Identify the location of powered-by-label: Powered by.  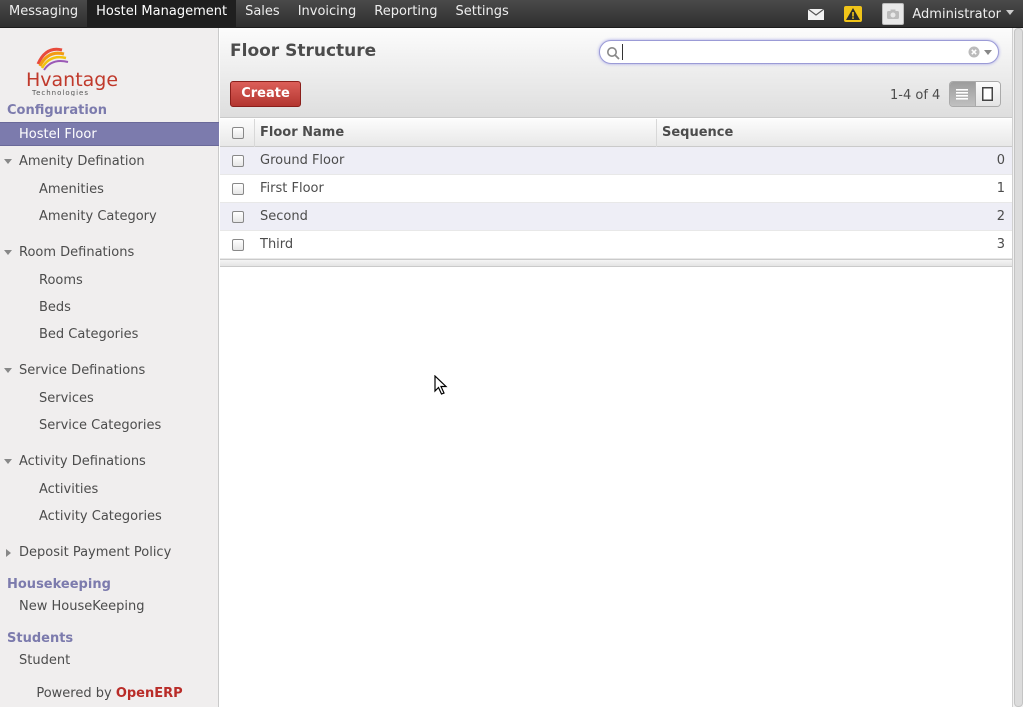
(74, 693).